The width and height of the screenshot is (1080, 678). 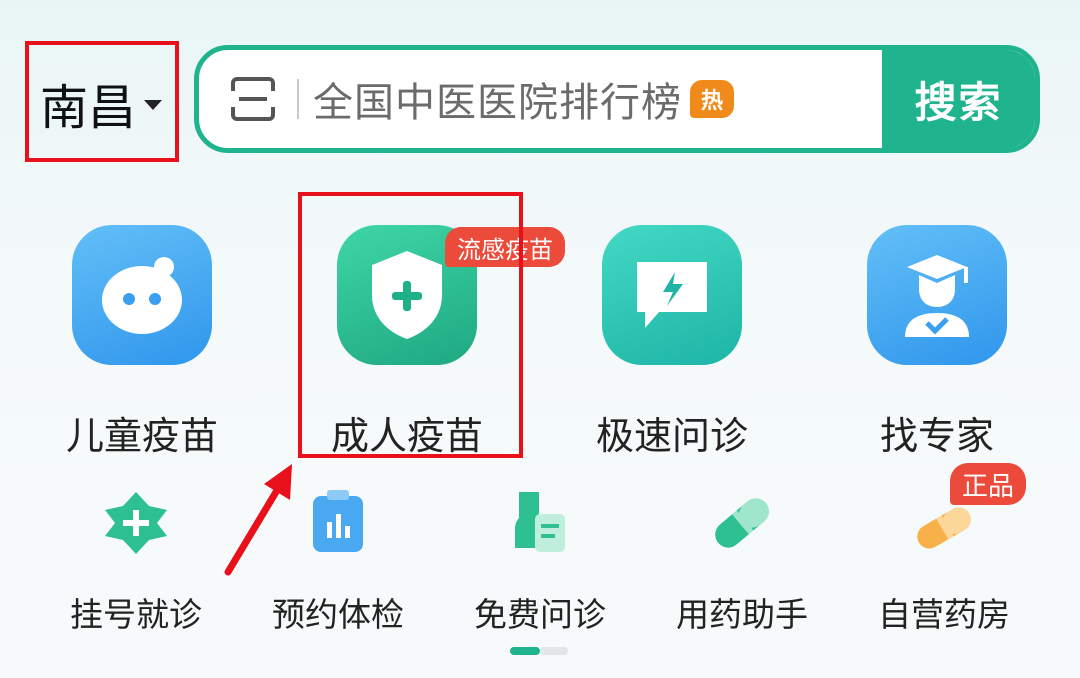 I want to click on baby-face-icon, so click(x=142, y=295).